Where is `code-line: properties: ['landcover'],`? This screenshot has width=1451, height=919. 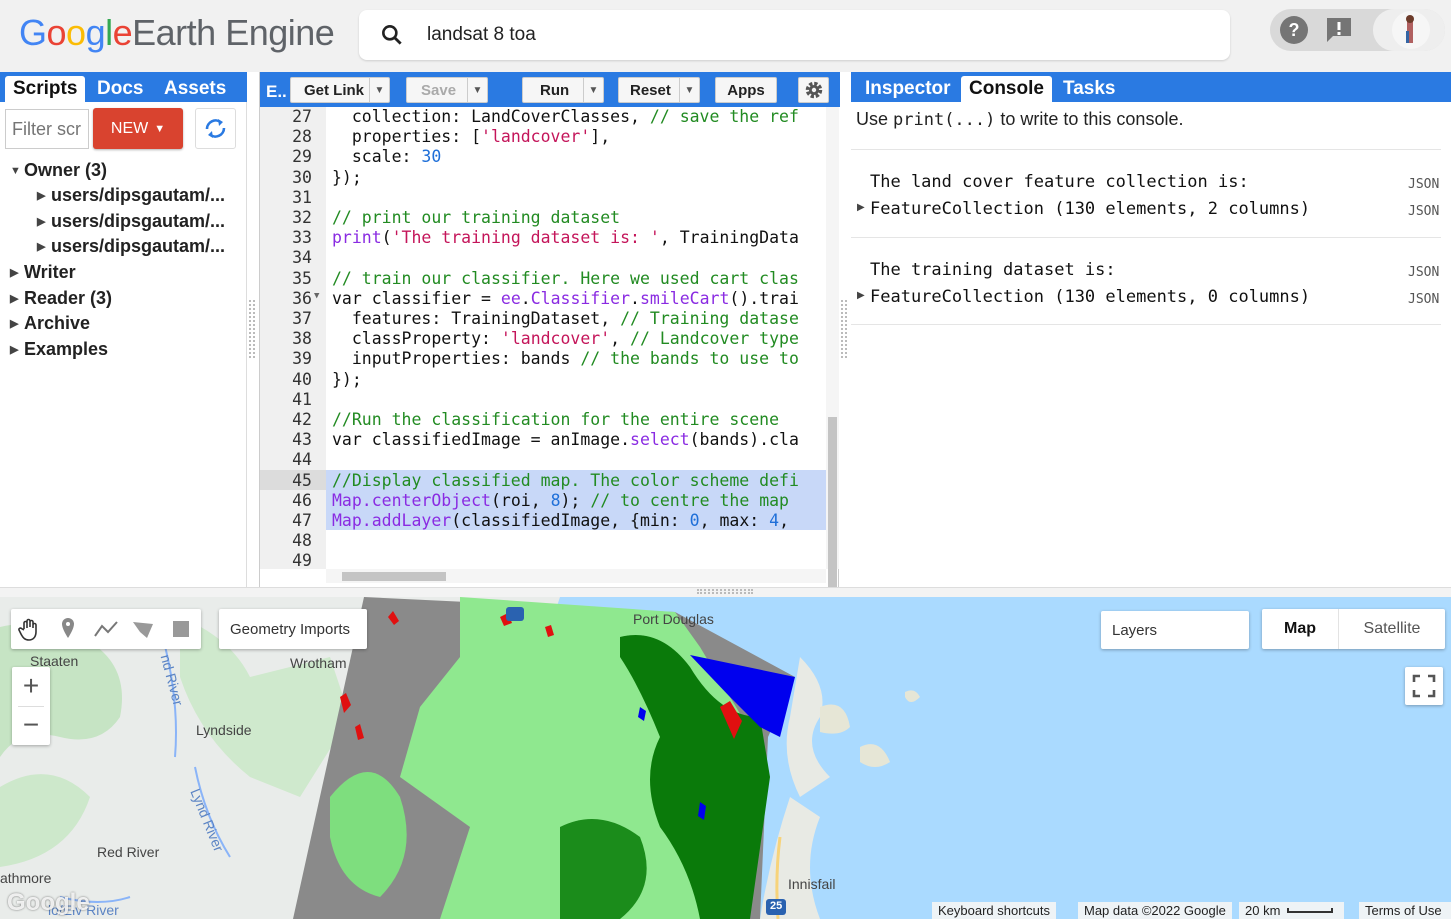 code-line: properties: ['landcover'], is located at coordinates (471, 137).